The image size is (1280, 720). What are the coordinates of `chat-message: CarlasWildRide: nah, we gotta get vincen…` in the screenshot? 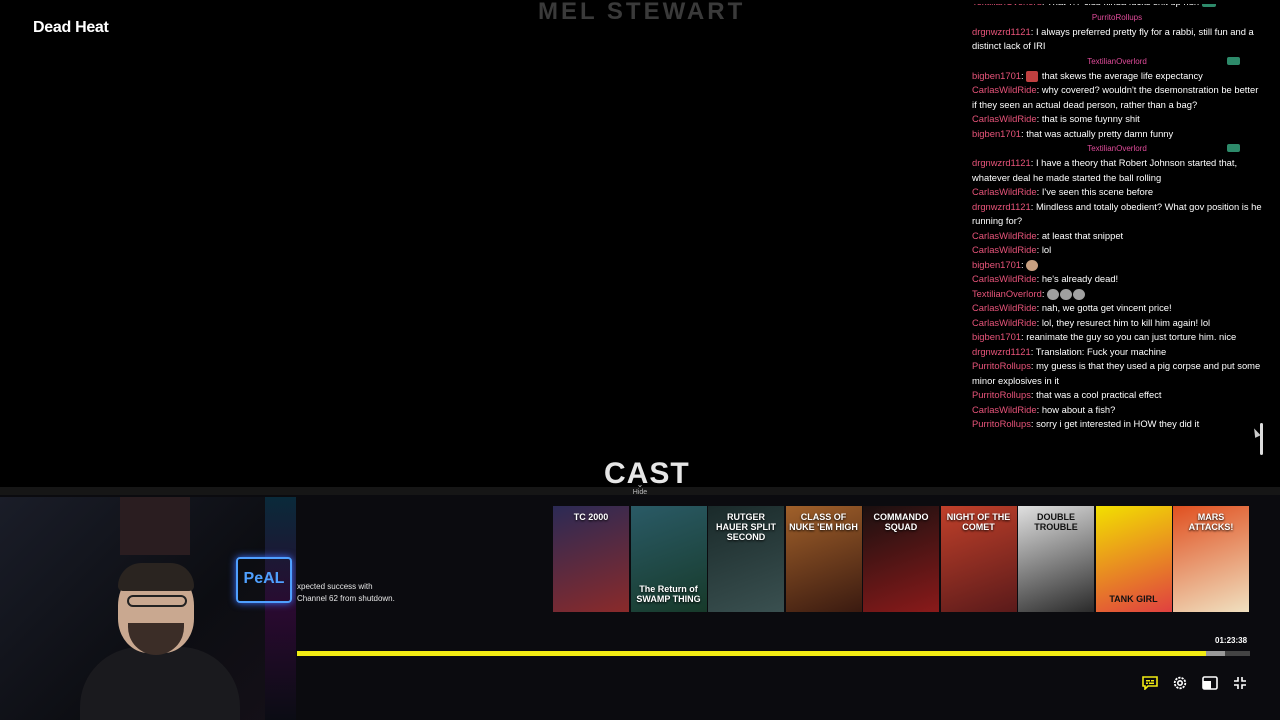 It's located at (1072, 307).